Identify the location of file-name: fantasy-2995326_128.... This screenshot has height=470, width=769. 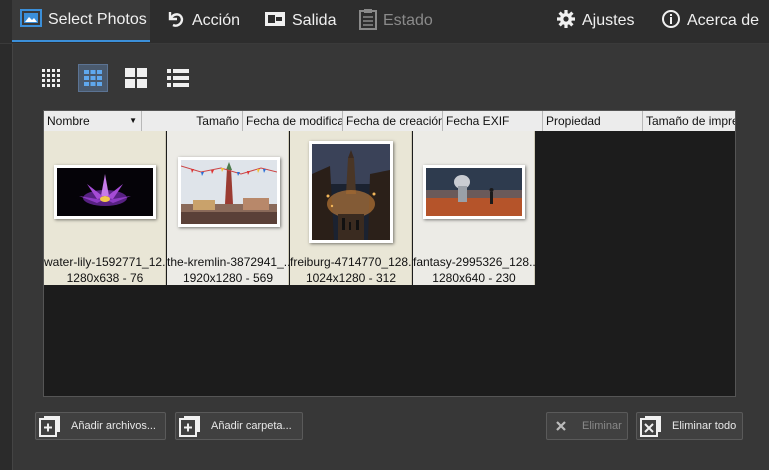
(474, 262).